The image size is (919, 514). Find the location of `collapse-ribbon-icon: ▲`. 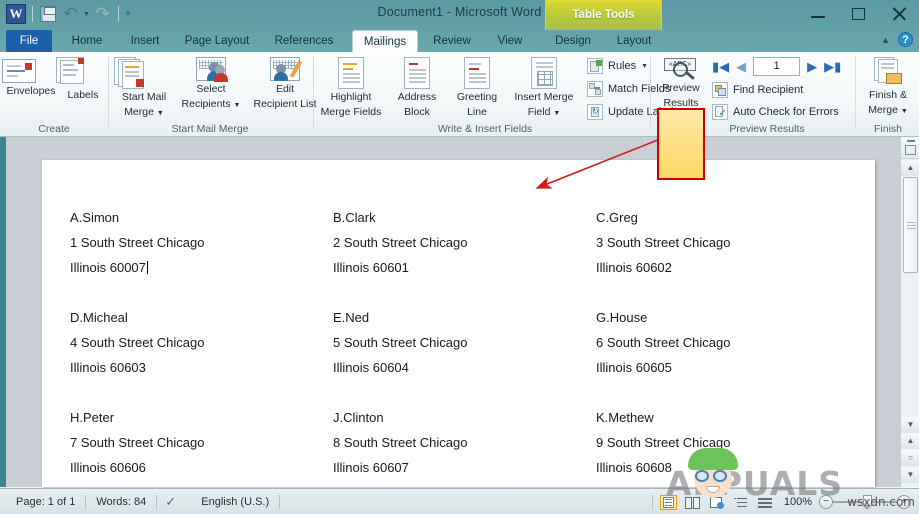

collapse-ribbon-icon: ▲ is located at coordinates (885, 40).